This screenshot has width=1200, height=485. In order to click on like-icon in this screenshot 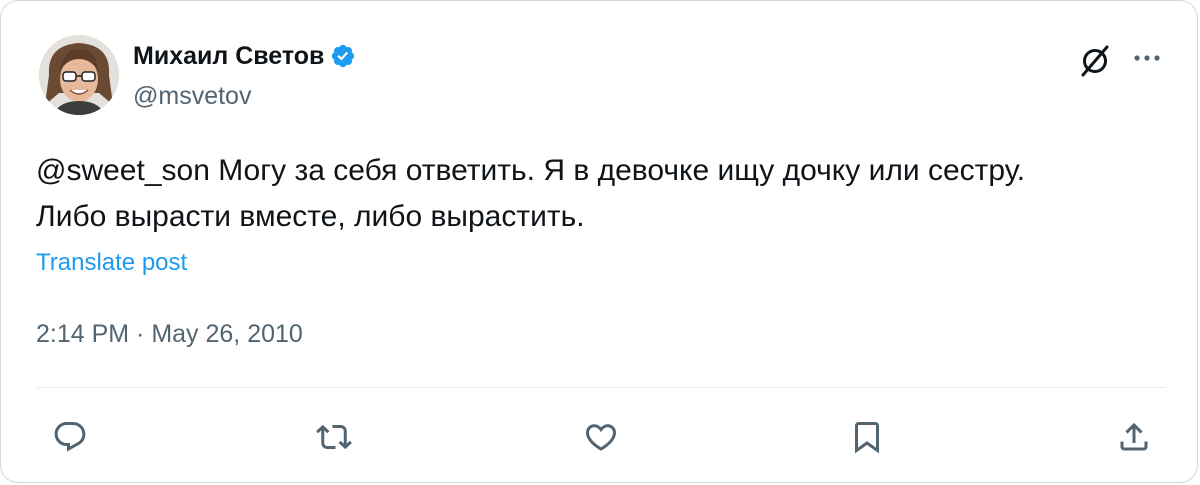, I will do `click(601, 437)`.